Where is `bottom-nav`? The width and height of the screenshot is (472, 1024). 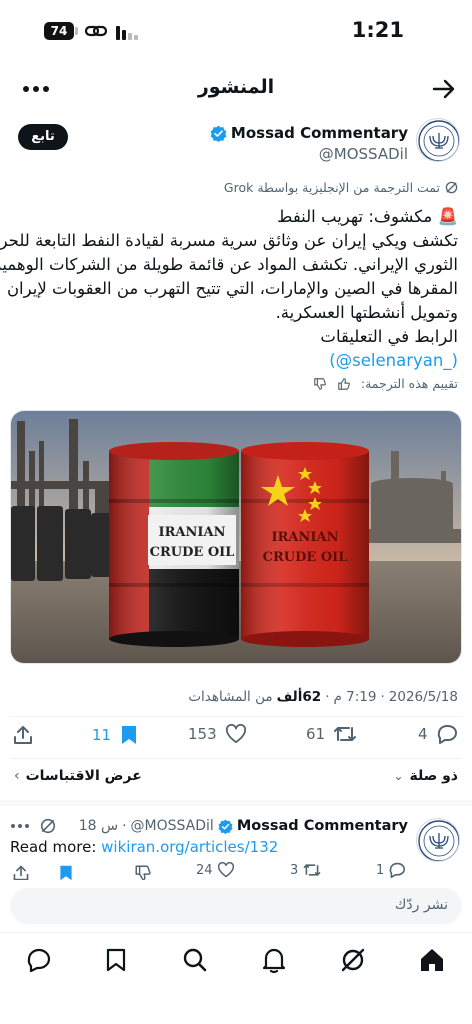 bottom-nav is located at coordinates (236, 978).